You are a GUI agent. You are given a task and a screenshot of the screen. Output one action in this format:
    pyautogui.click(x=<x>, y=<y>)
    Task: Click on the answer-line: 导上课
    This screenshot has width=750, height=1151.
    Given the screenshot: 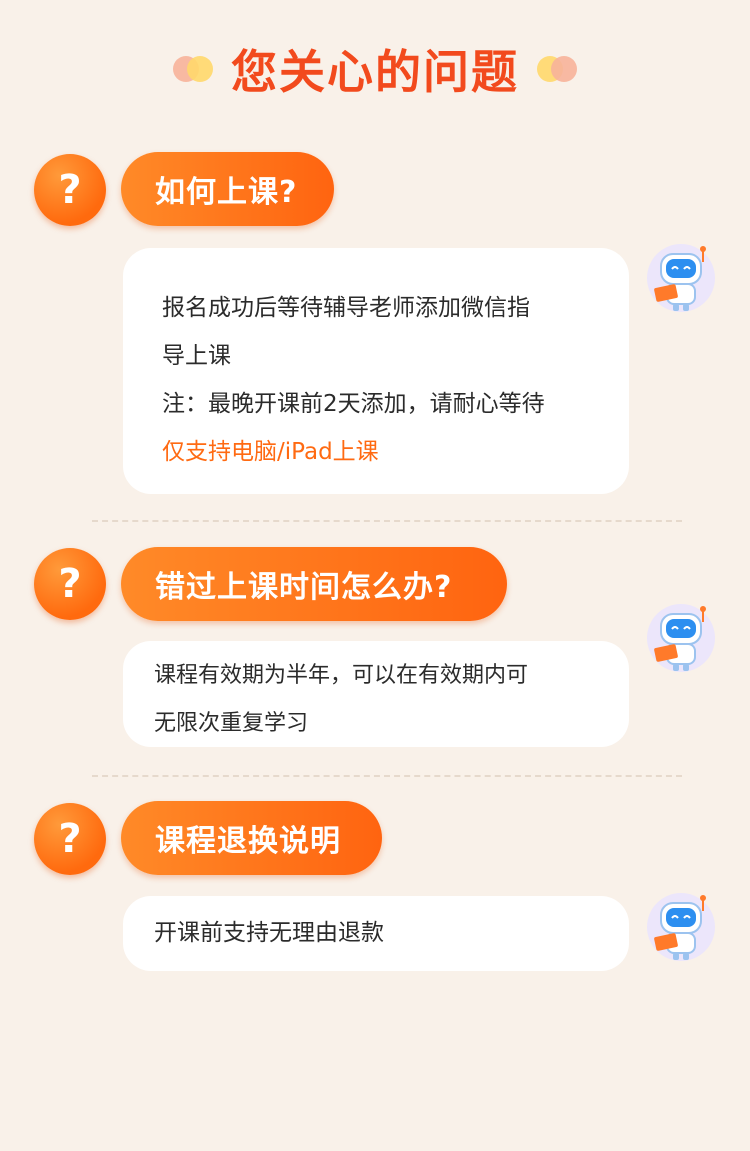 What is the action you would take?
    pyautogui.click(x=196, y=356)
    